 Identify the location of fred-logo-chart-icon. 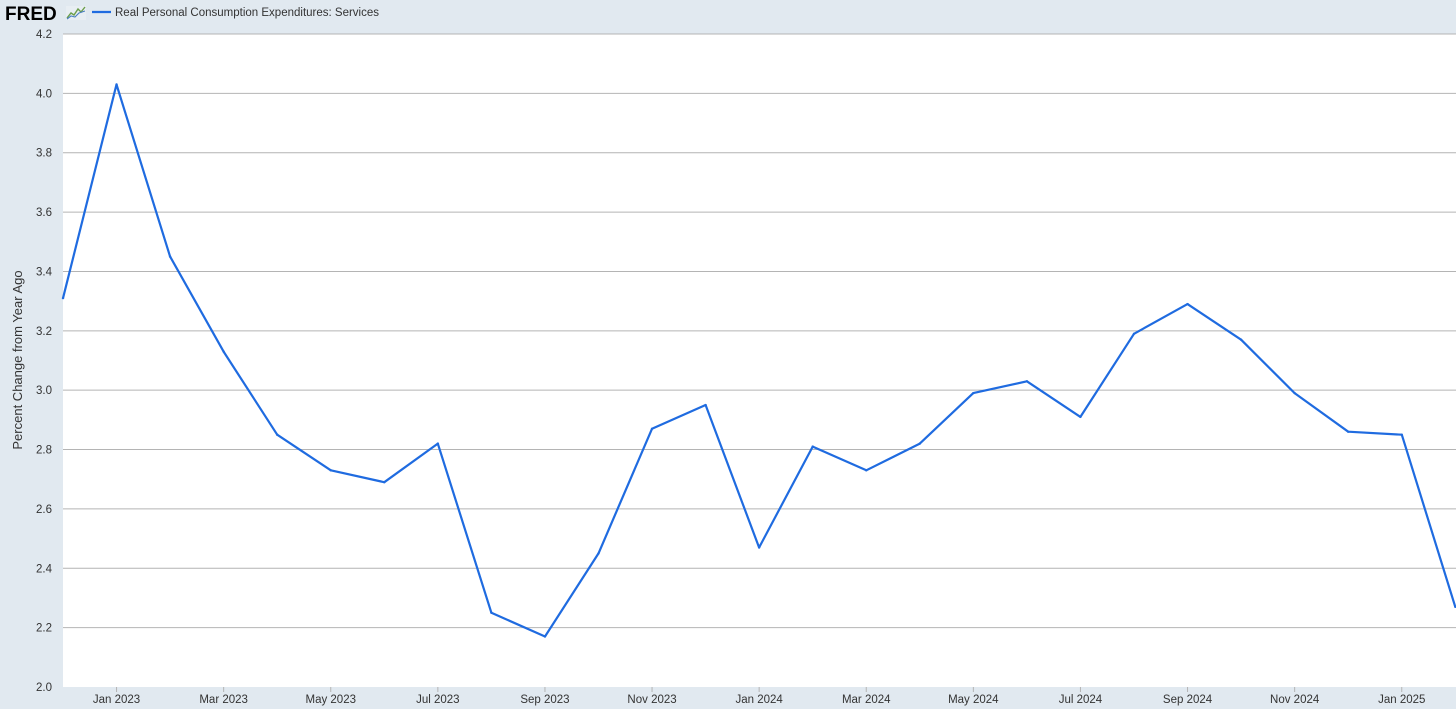
(76, 13).